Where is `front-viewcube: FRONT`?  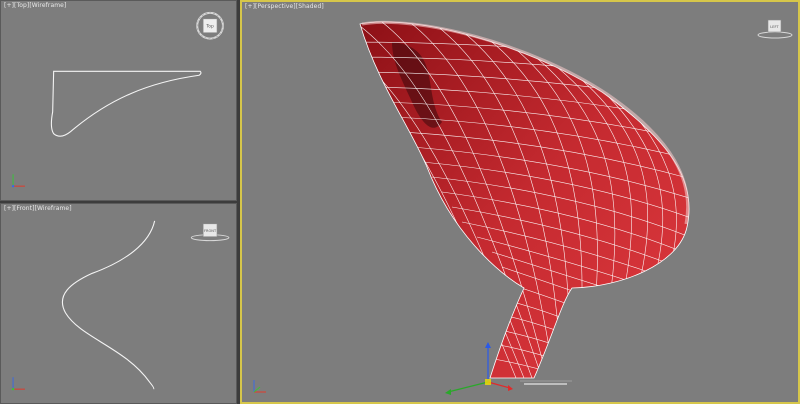 front-viewcube: FRONT is located at coordinates (210, 232).